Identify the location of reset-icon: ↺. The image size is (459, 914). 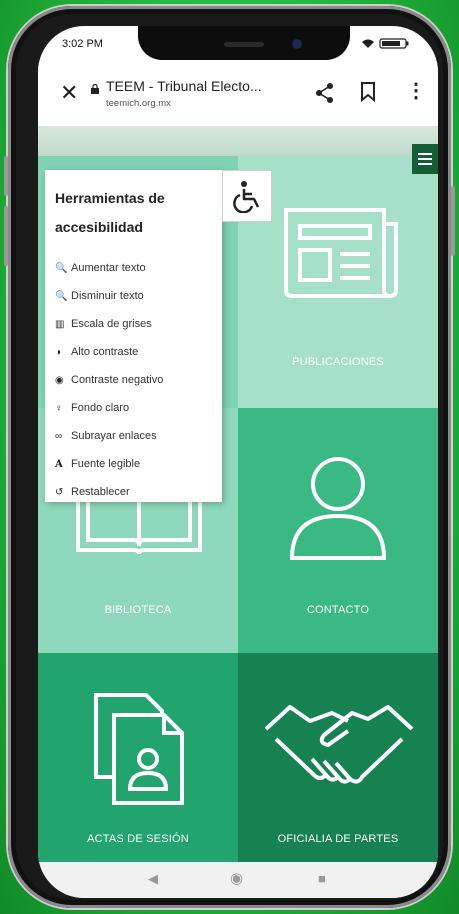
(59, 492).